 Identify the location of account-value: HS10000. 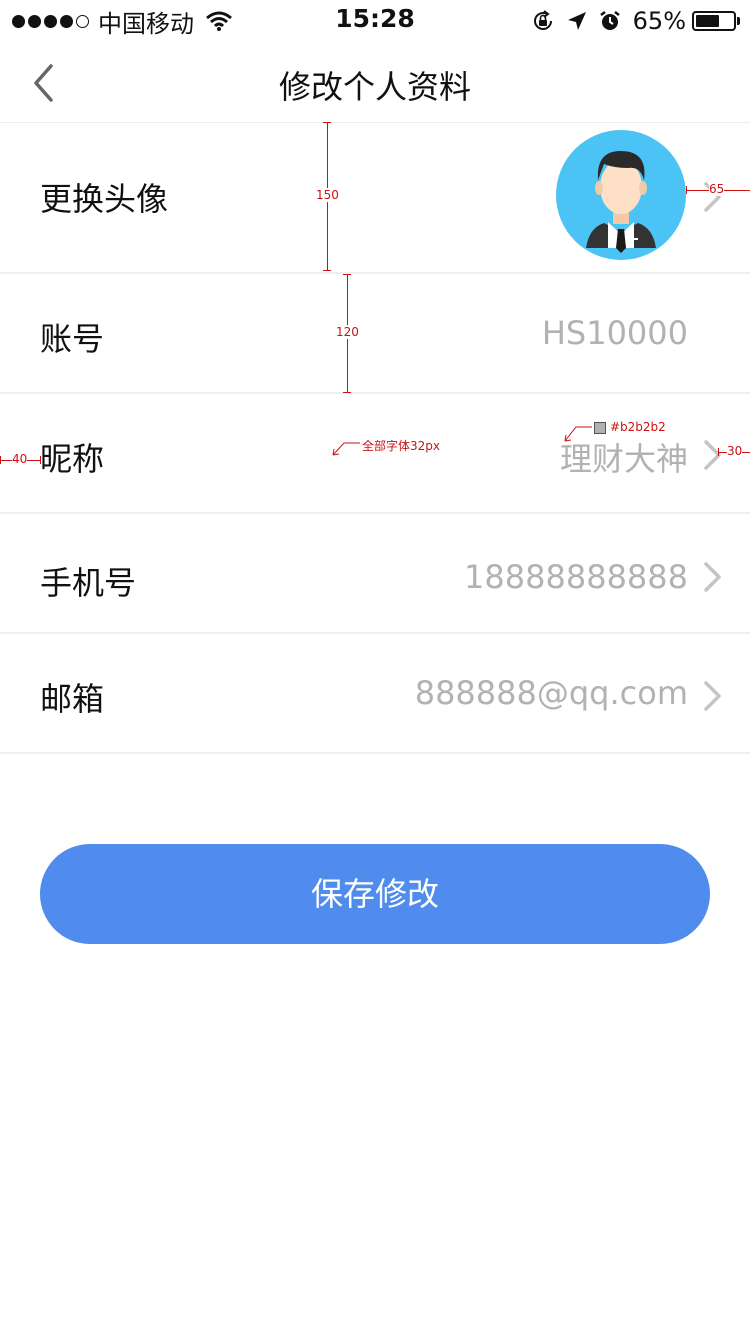
(614, 333).